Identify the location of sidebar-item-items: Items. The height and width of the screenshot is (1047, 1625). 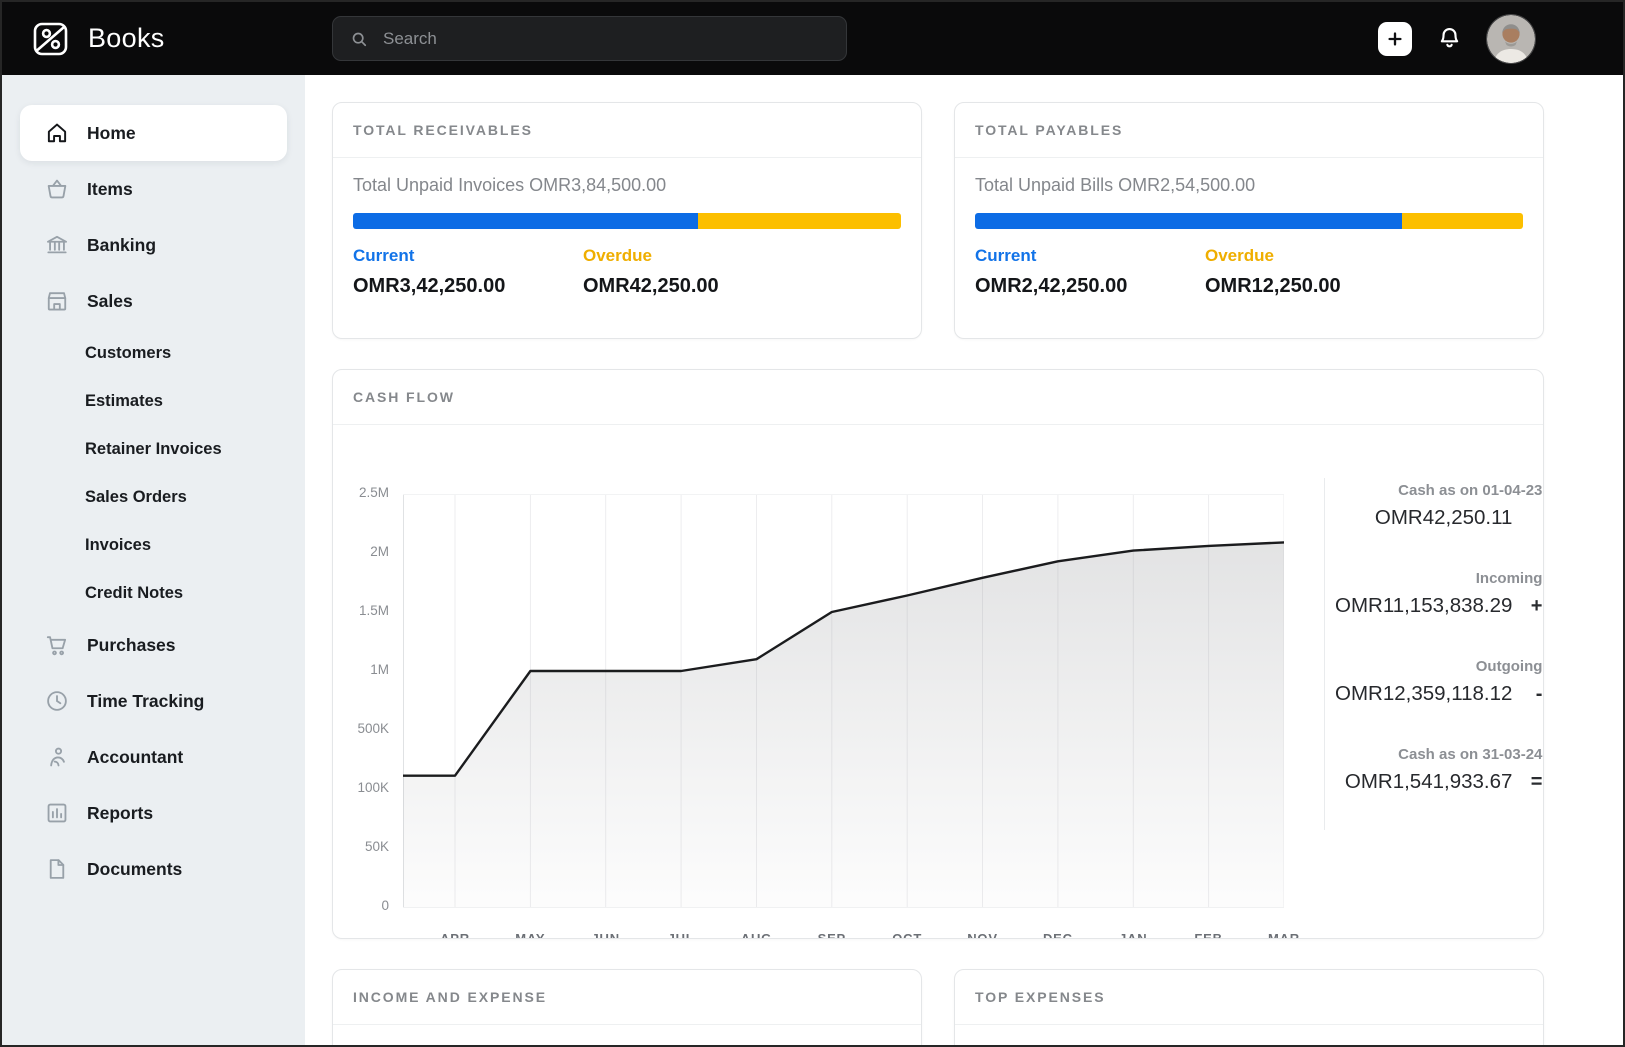
(153, 189).